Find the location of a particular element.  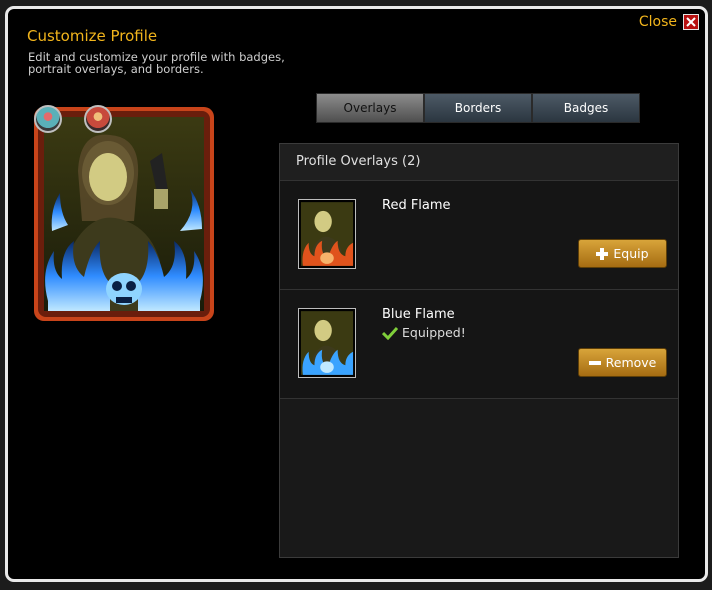

red-flame-thumbnail is located at coordinates (327, 234).